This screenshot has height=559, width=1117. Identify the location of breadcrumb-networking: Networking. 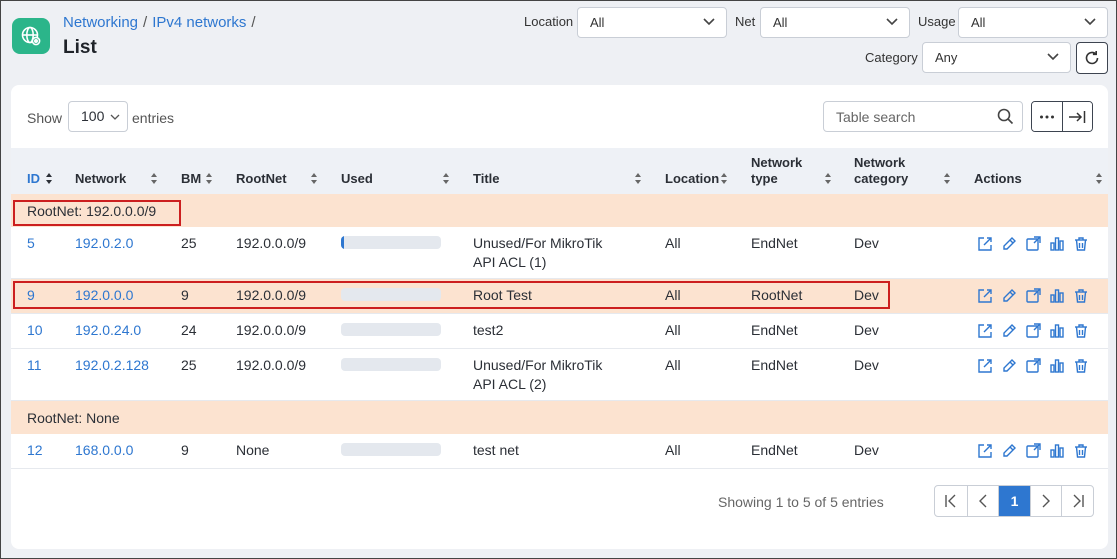
(100, 22).